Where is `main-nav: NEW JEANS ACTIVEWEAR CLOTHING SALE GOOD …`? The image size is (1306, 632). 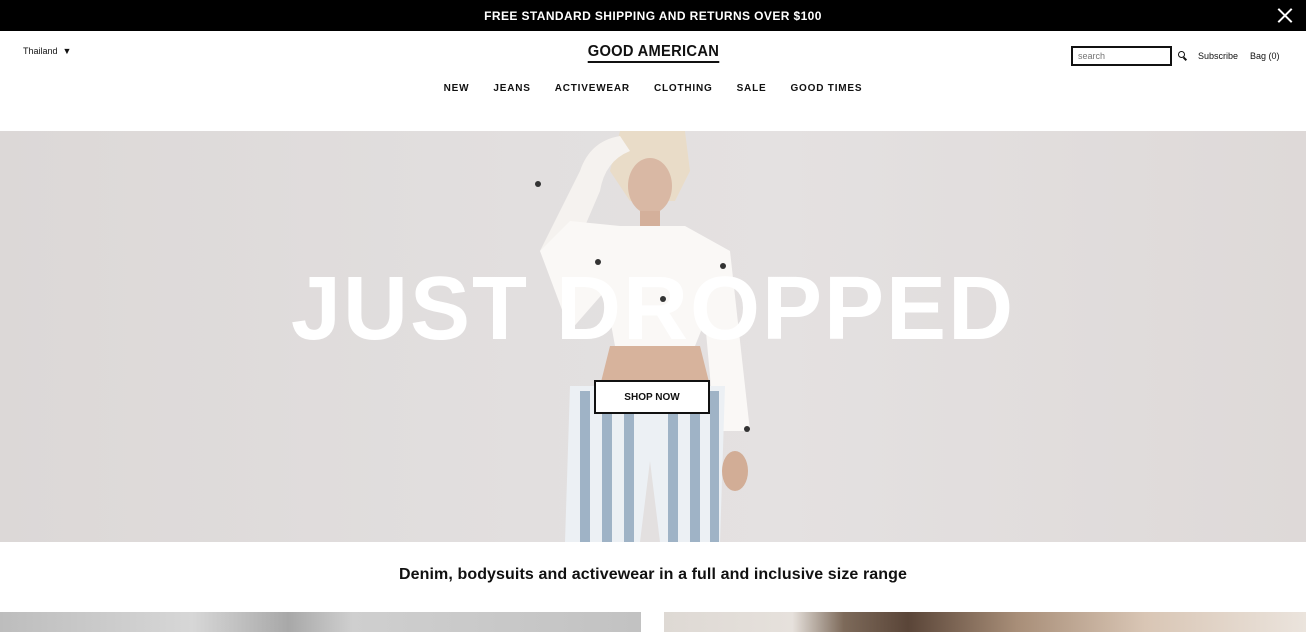 main-nav: NEW JEANS ACTIVEWEAR CLOTHING SALE GOOD … is located at coordinates (653, 88).